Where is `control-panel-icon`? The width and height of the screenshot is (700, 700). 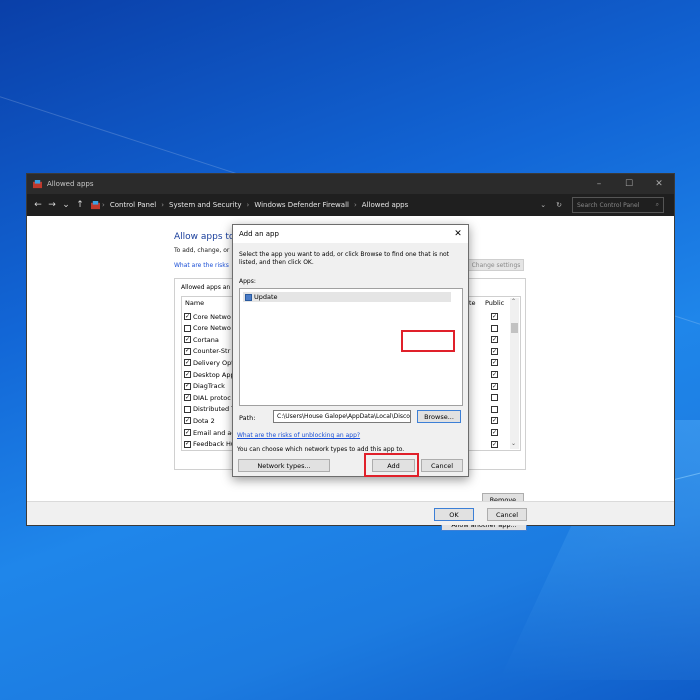
control-panel-icon is located at coordinates (95, 204).